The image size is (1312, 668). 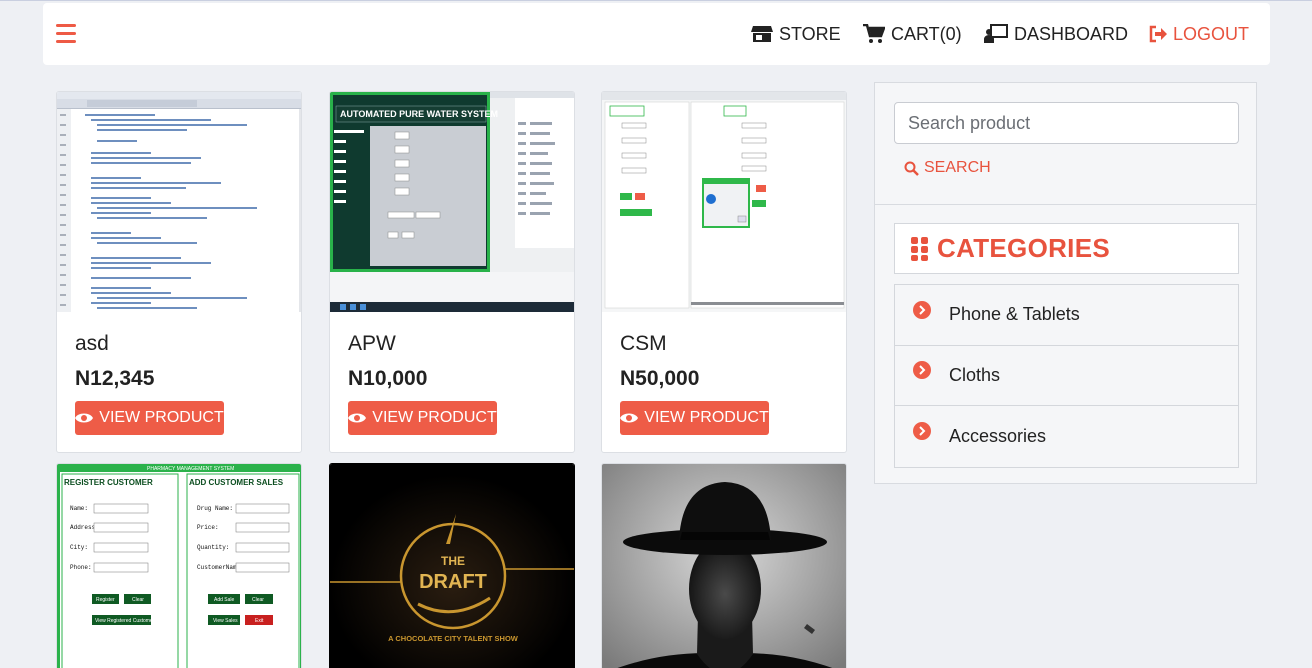 I want to click on product-price: N10,000, so click(x=388, y=378).